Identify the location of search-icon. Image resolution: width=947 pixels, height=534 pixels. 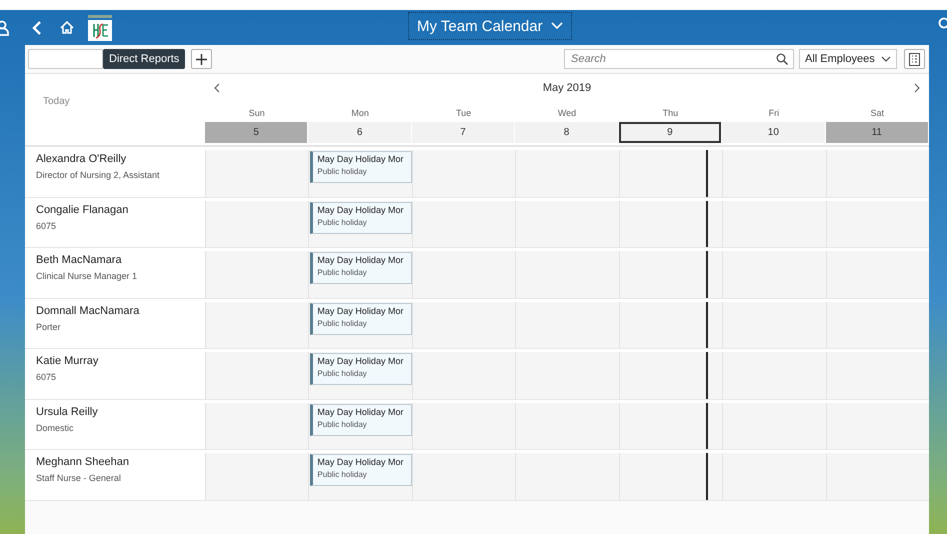
(942, 24).